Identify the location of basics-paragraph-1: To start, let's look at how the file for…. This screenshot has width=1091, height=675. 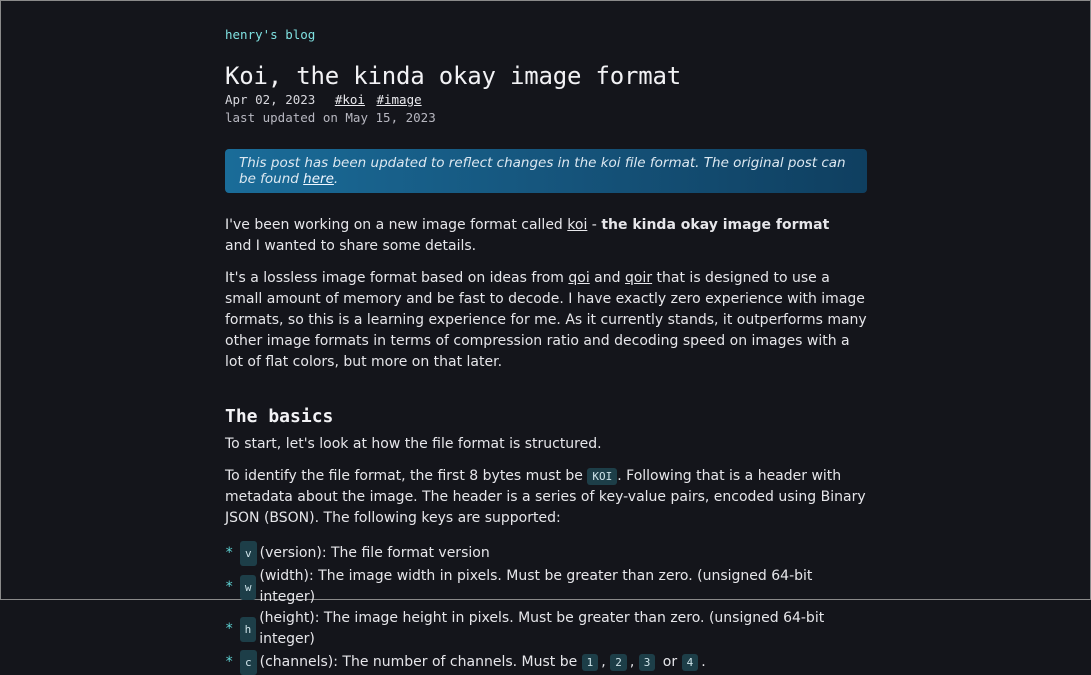
(413, 444).